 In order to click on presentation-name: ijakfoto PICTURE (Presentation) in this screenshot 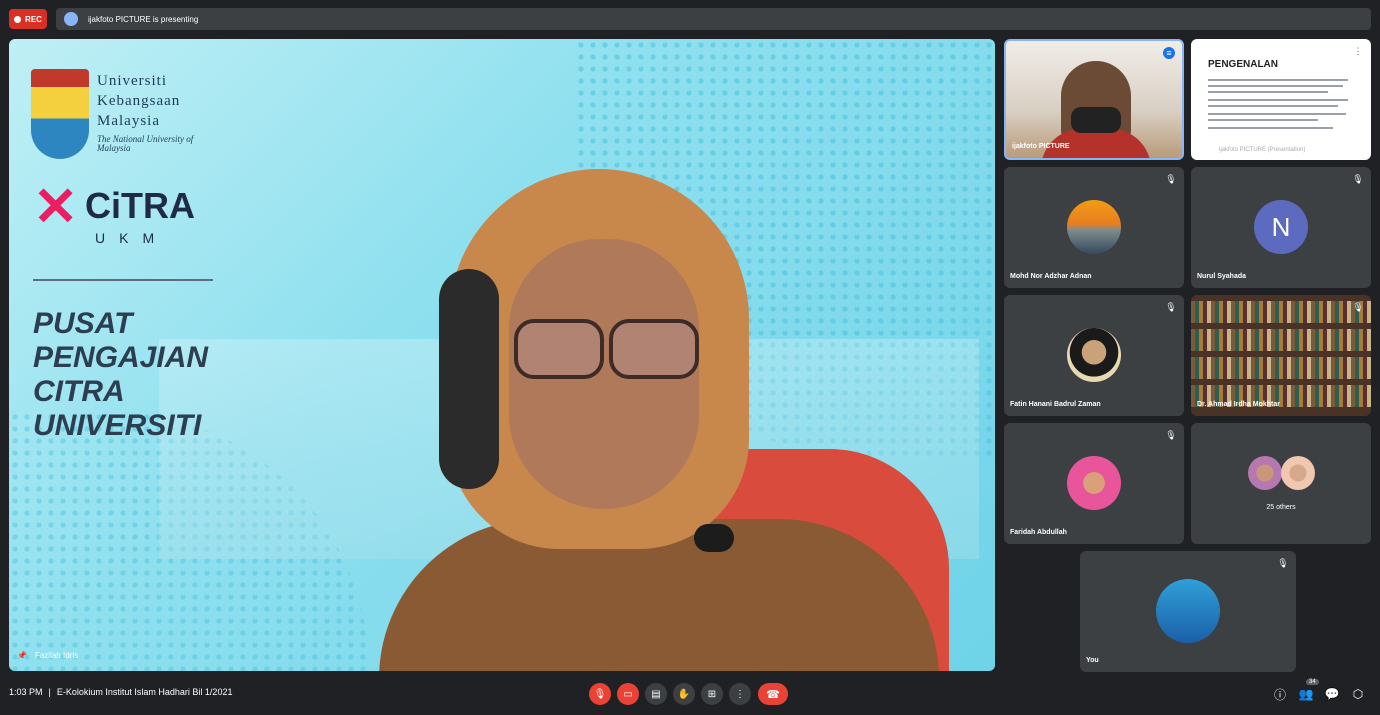, I will do `click(1262, 150)`.